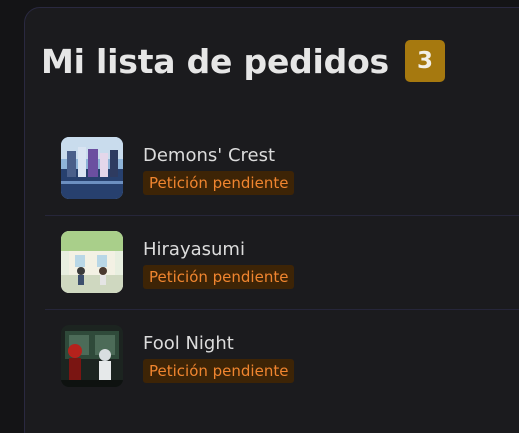  I want to click on demons-crest-cover-image, so click(92, 168).